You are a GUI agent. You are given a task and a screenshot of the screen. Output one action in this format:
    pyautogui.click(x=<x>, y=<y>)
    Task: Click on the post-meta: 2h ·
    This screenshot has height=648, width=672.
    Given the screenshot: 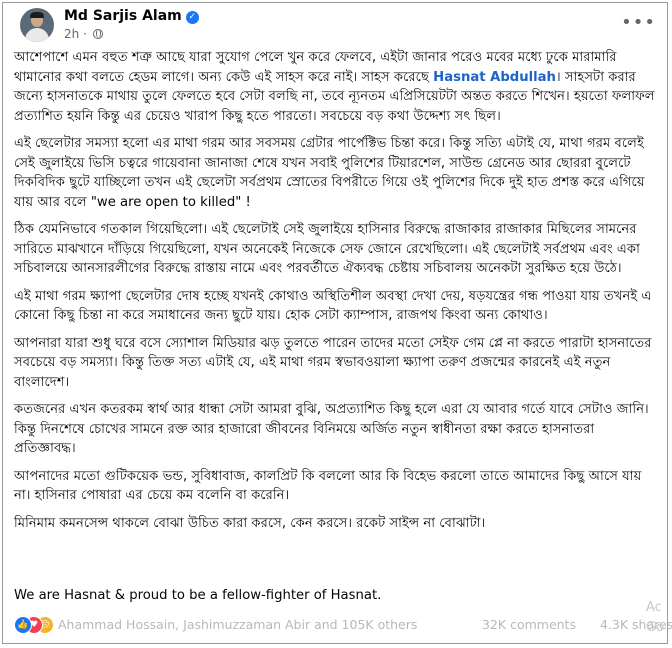 What is the action you would take?
    pyautogui.click(x=83, y=34)
    